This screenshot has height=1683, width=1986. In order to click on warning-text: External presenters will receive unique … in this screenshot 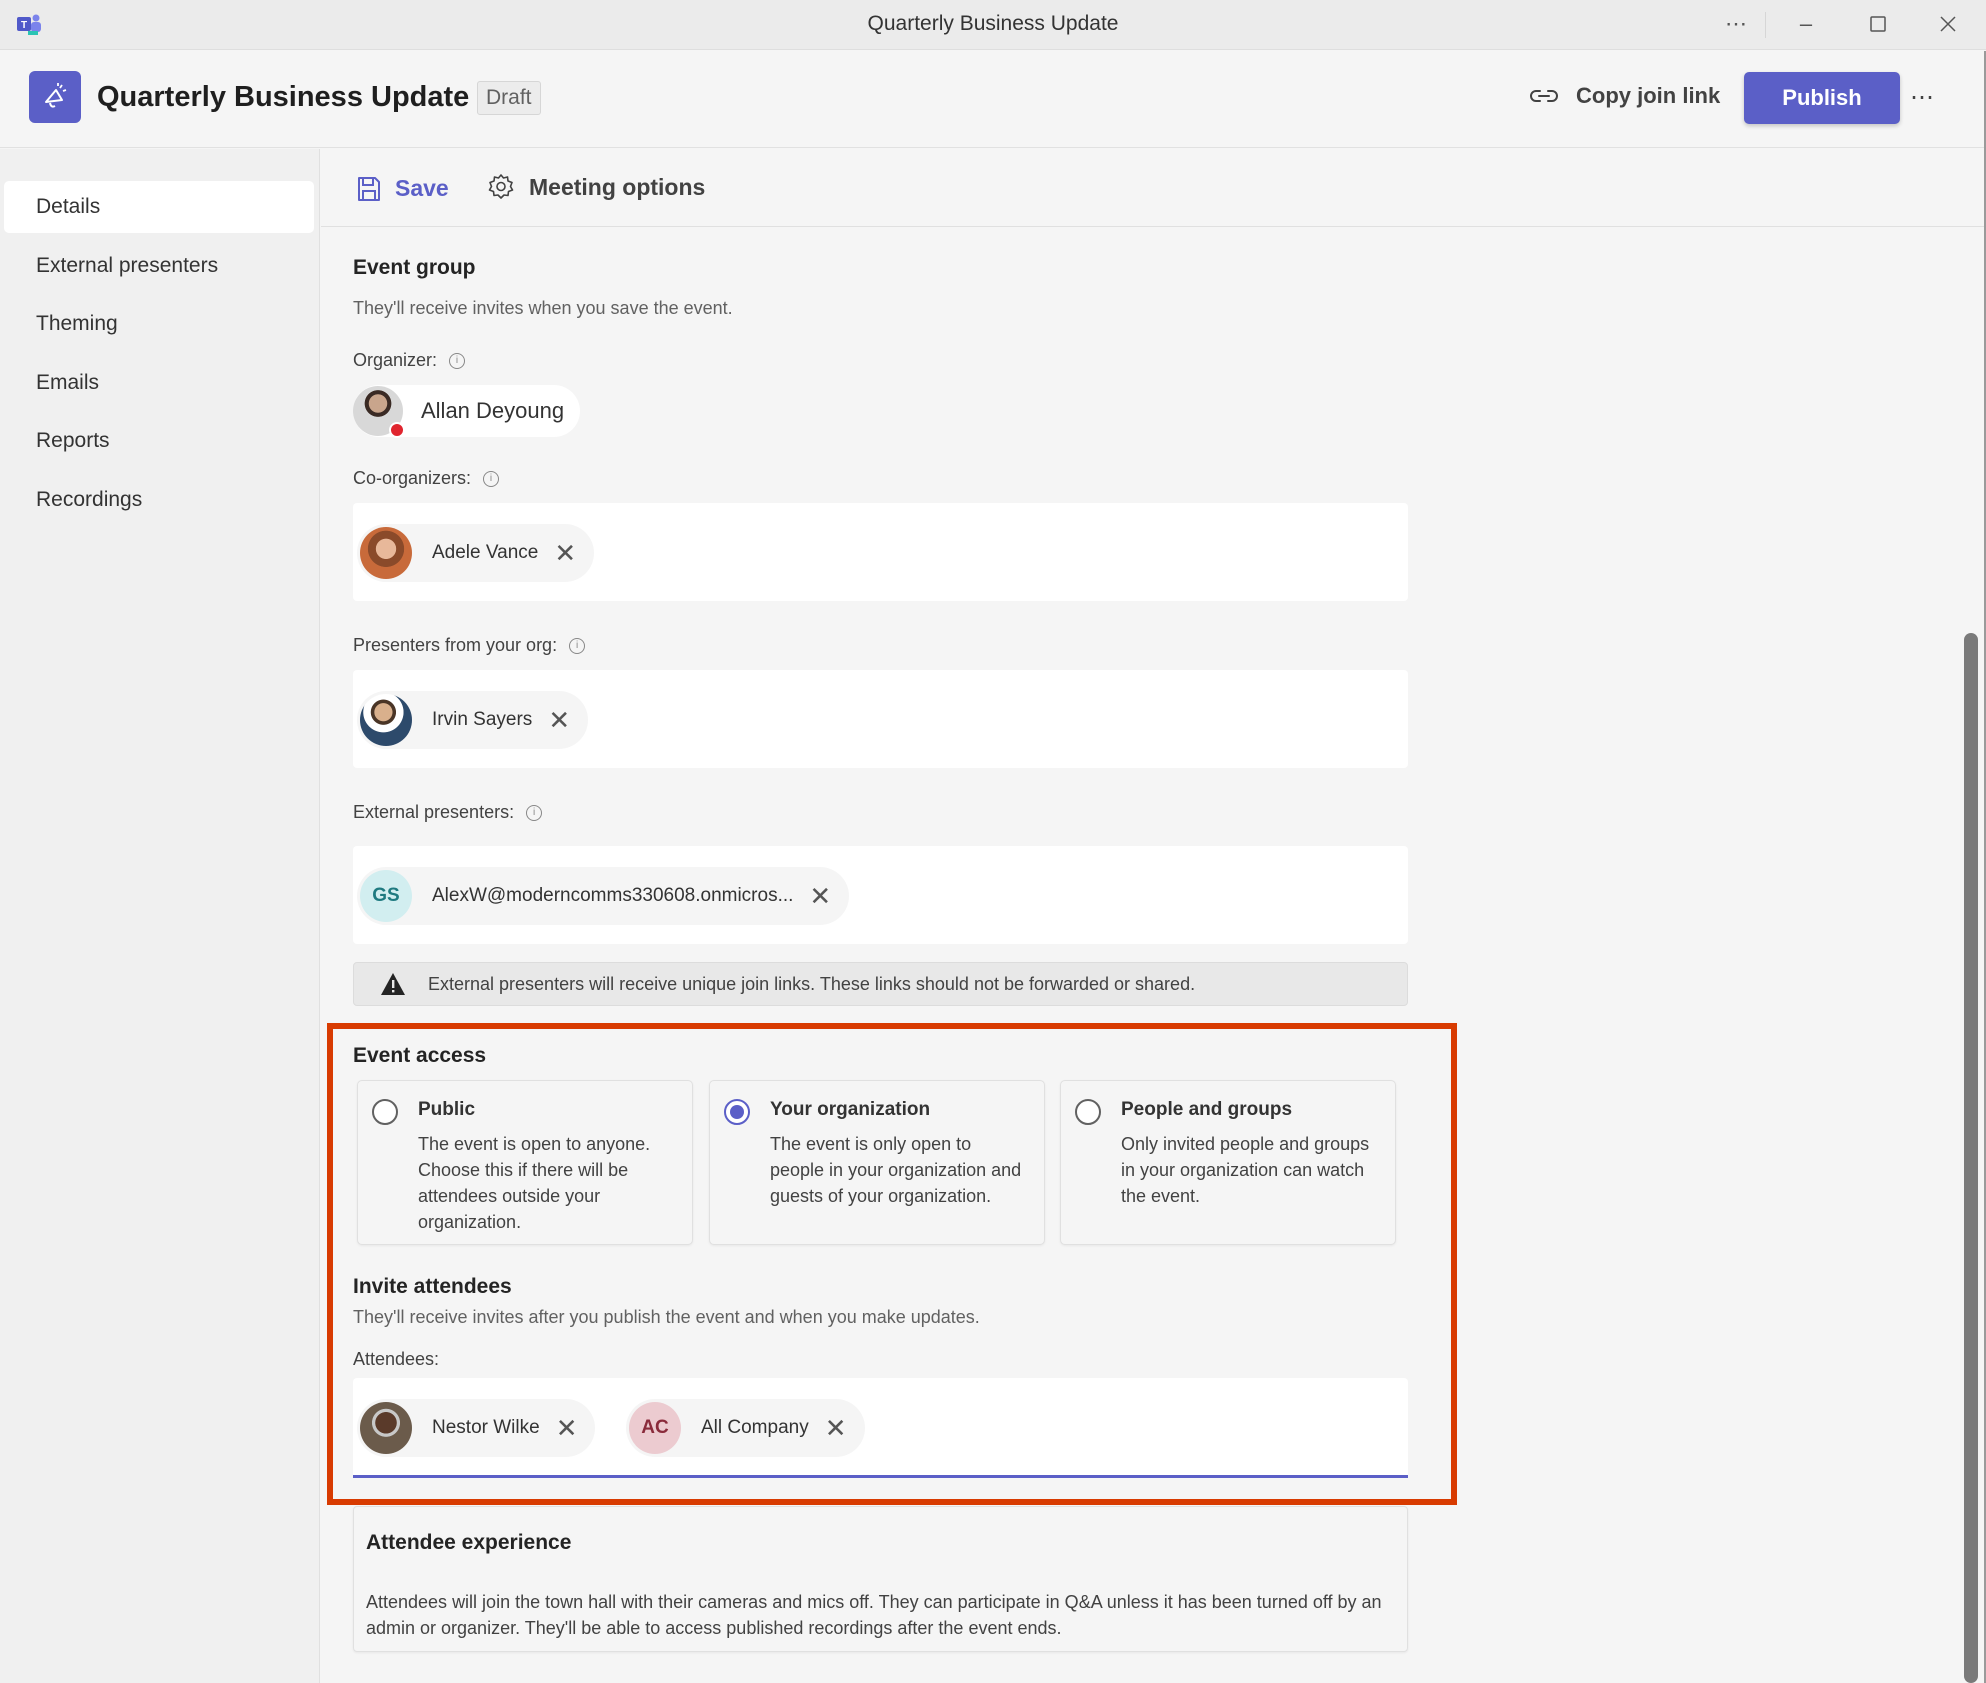, I will do `click(812, 983)`.